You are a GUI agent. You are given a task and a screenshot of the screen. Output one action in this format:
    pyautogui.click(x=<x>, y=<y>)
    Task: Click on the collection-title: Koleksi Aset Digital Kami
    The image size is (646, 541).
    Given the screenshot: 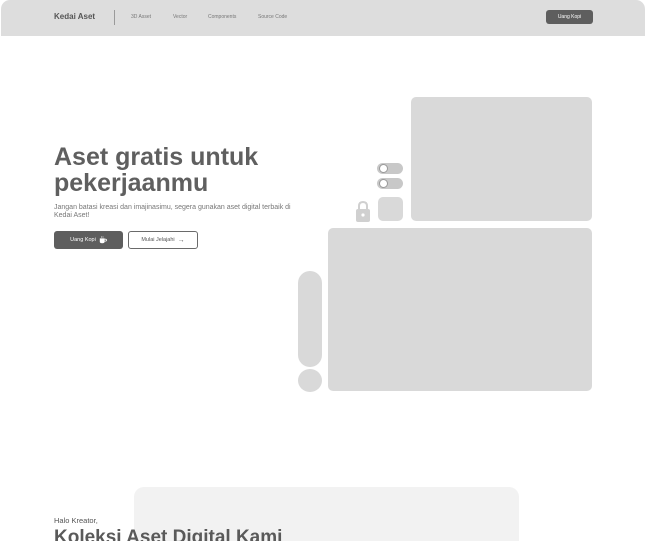 What is the action you would take?
    pyautogui.click(x=168, y=534)
    